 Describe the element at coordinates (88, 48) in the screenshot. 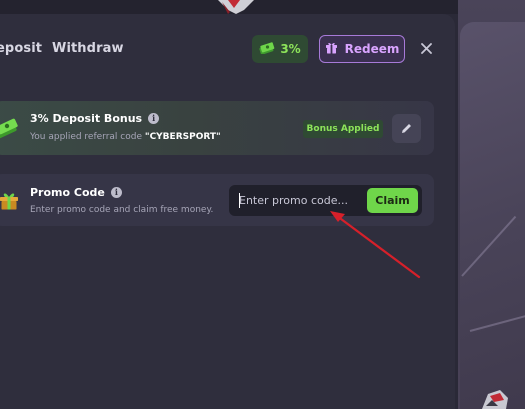

I see `tab-withdraw: Withdraw` at that location.